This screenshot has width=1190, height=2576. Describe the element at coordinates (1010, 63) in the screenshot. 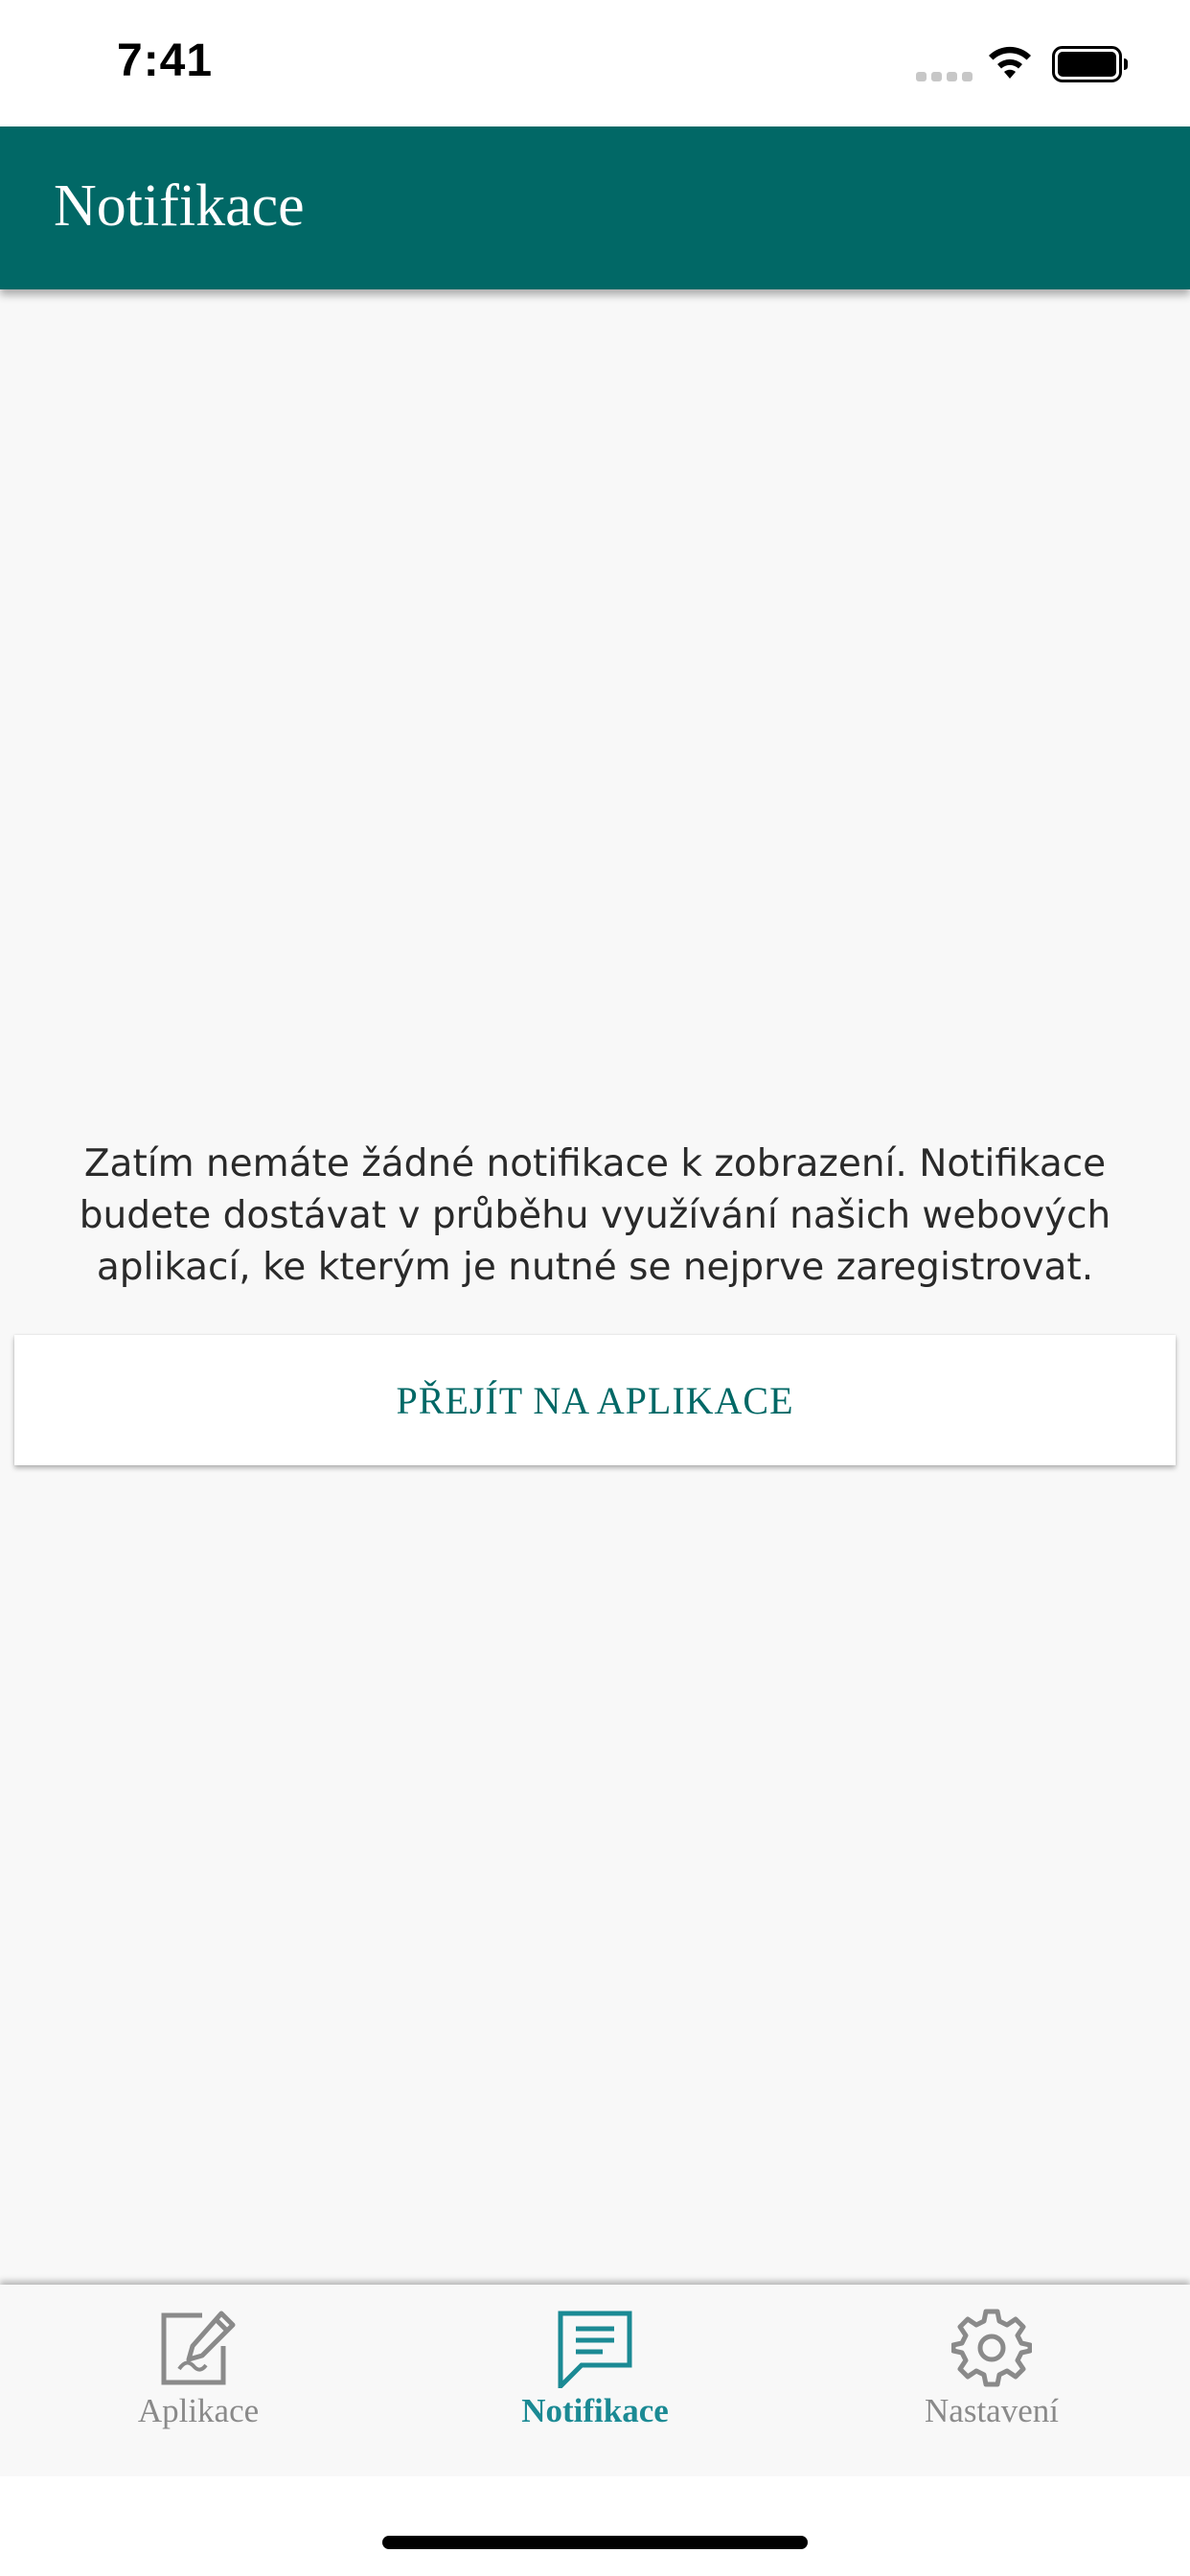

I see `wifi-icon` at that location.